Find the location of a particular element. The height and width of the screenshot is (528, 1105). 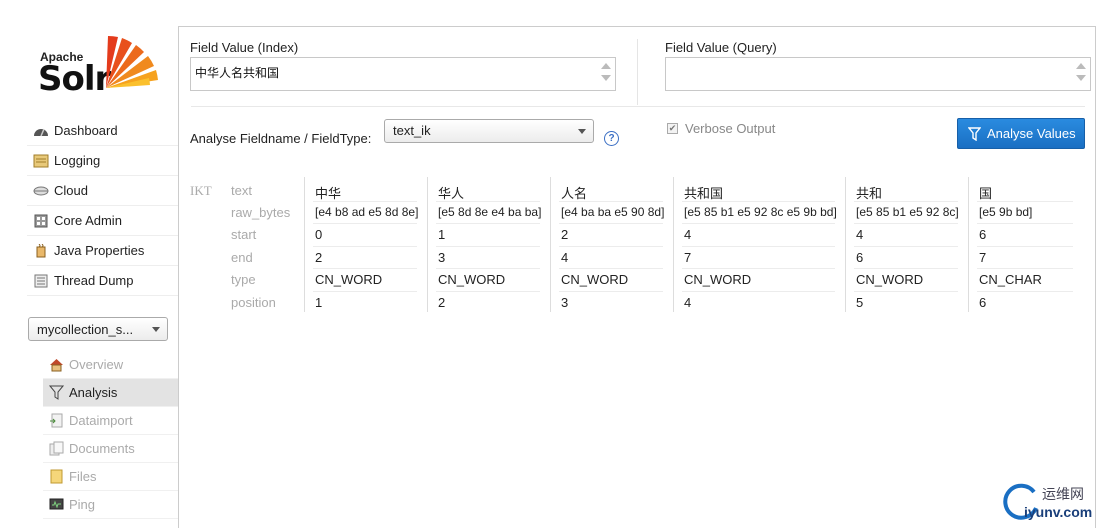

query-value-input is located at coordinates (878, 74).